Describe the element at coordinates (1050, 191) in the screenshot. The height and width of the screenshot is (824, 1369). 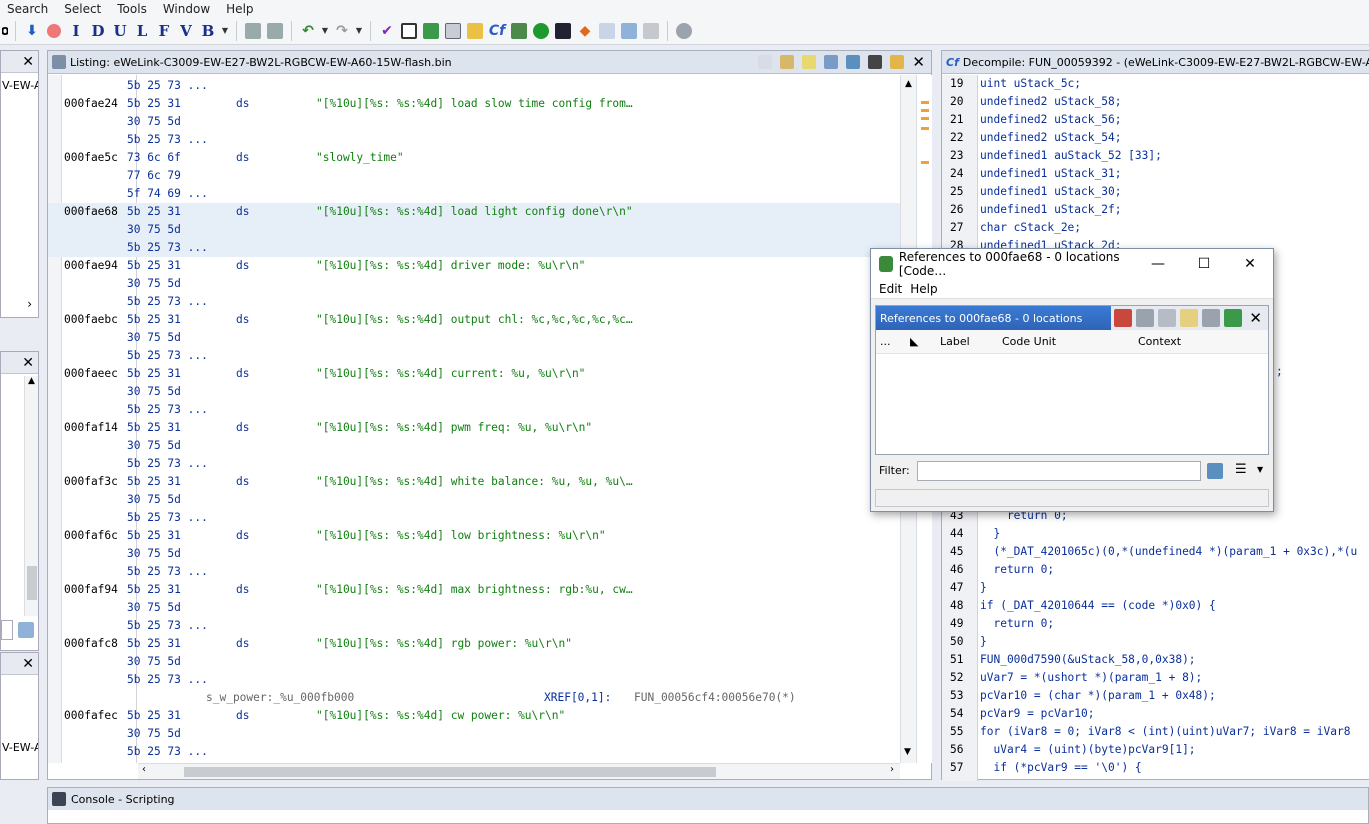
I see `code-line: undefined1 uStack_30;` at that location.